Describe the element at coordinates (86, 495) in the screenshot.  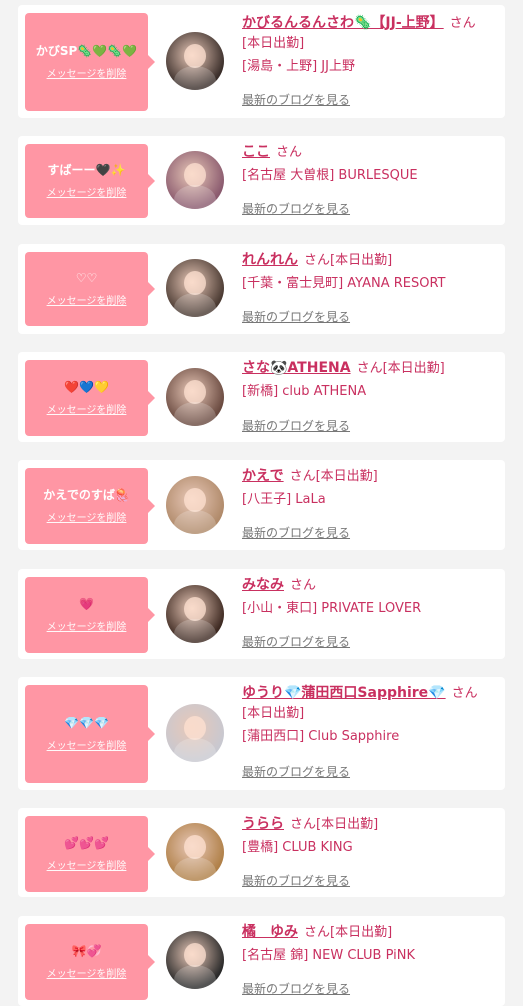
I see `message-text: かえでのすば🪼` at that location.